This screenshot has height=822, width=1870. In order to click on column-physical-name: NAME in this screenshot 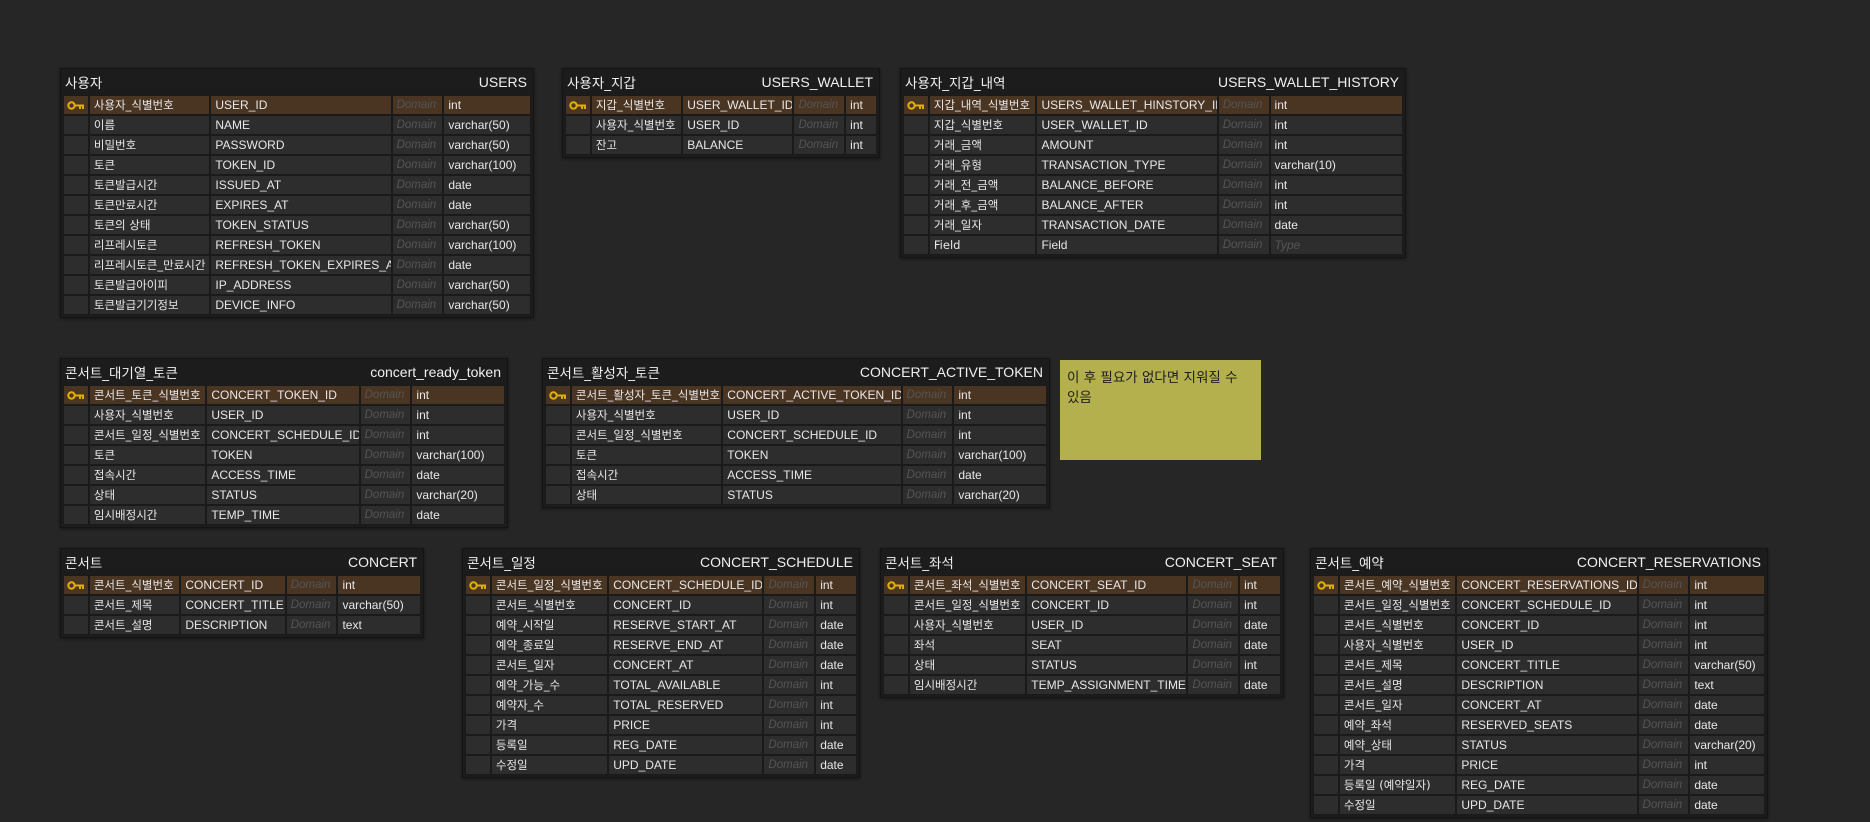, I will do `click(301, 125)`.